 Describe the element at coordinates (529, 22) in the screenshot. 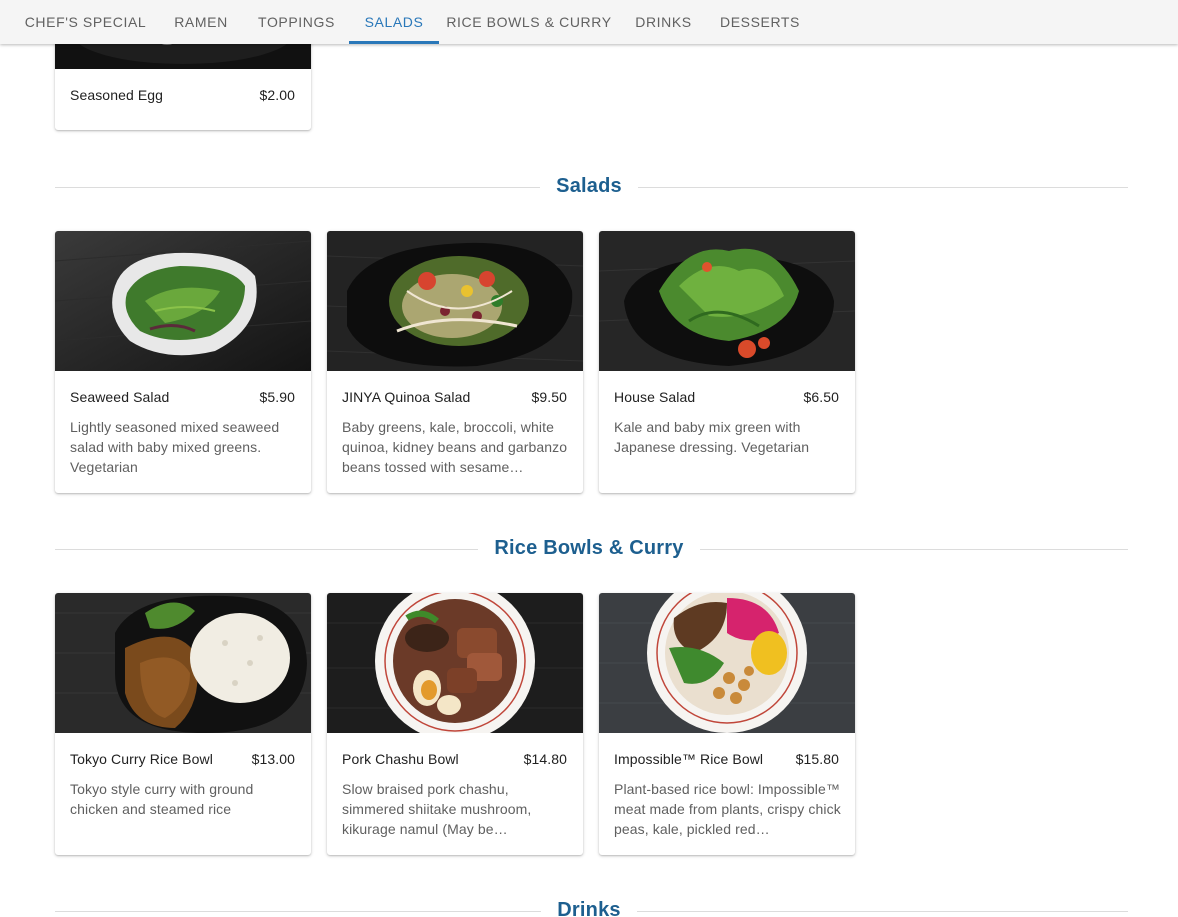

I see `tab-rice-bowls-curry: RICE BOWLS & CURRY` at that location.